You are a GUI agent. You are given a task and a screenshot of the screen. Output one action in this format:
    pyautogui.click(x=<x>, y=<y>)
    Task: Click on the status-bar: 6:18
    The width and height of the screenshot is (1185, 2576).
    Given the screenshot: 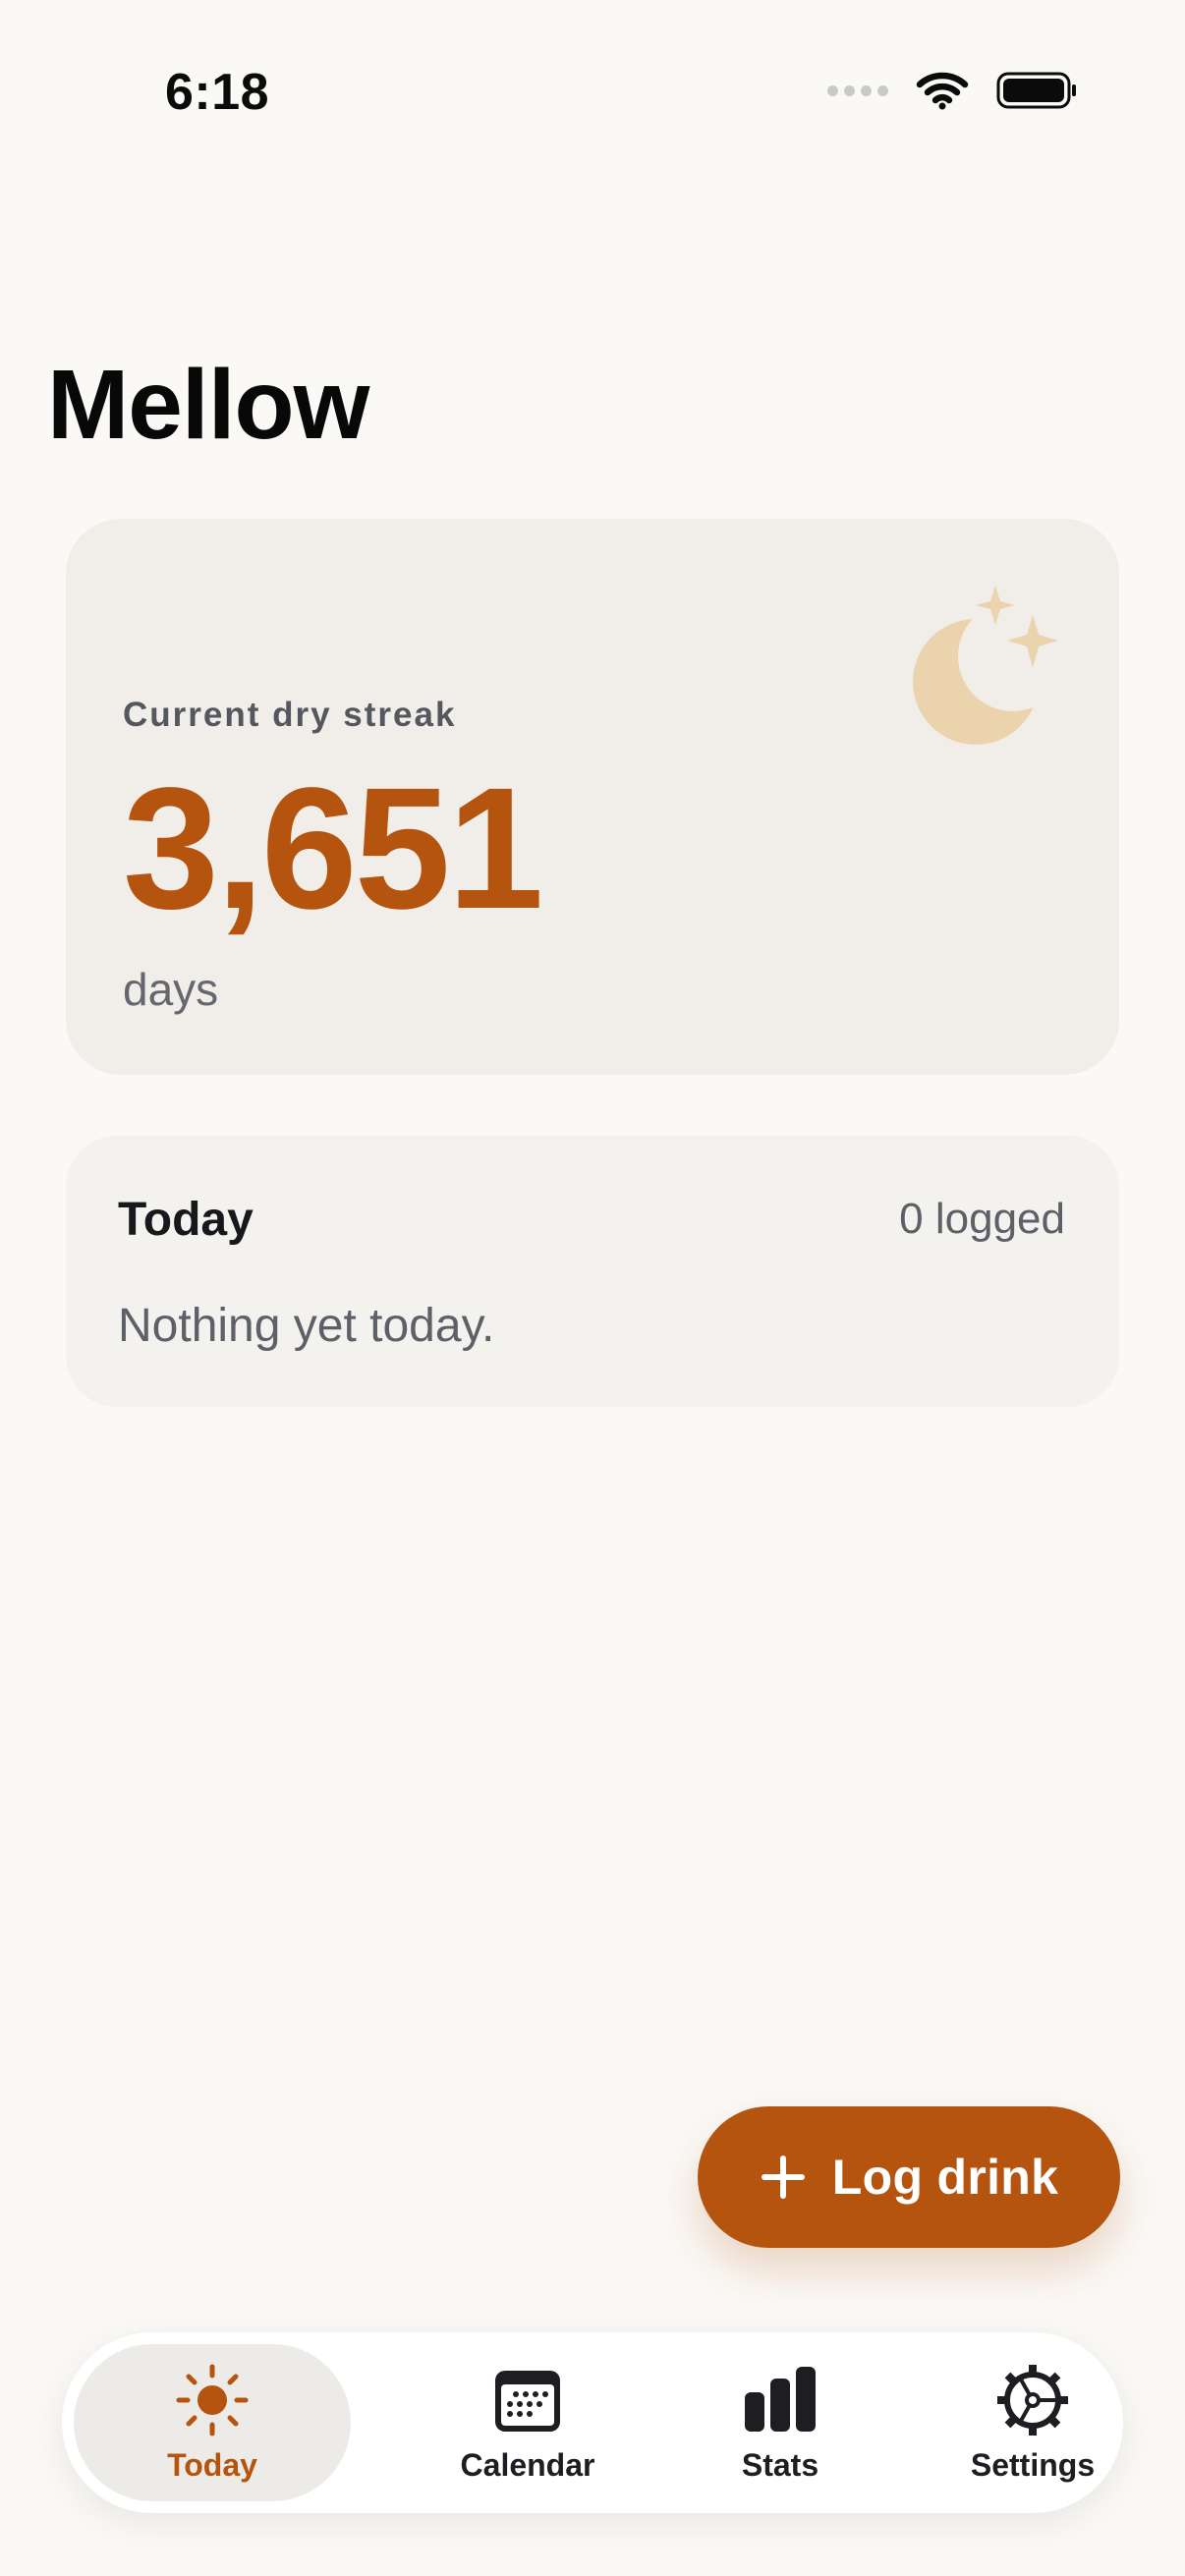 What is the action you would take?
    pyautogui.click(x=592, y=98)
    